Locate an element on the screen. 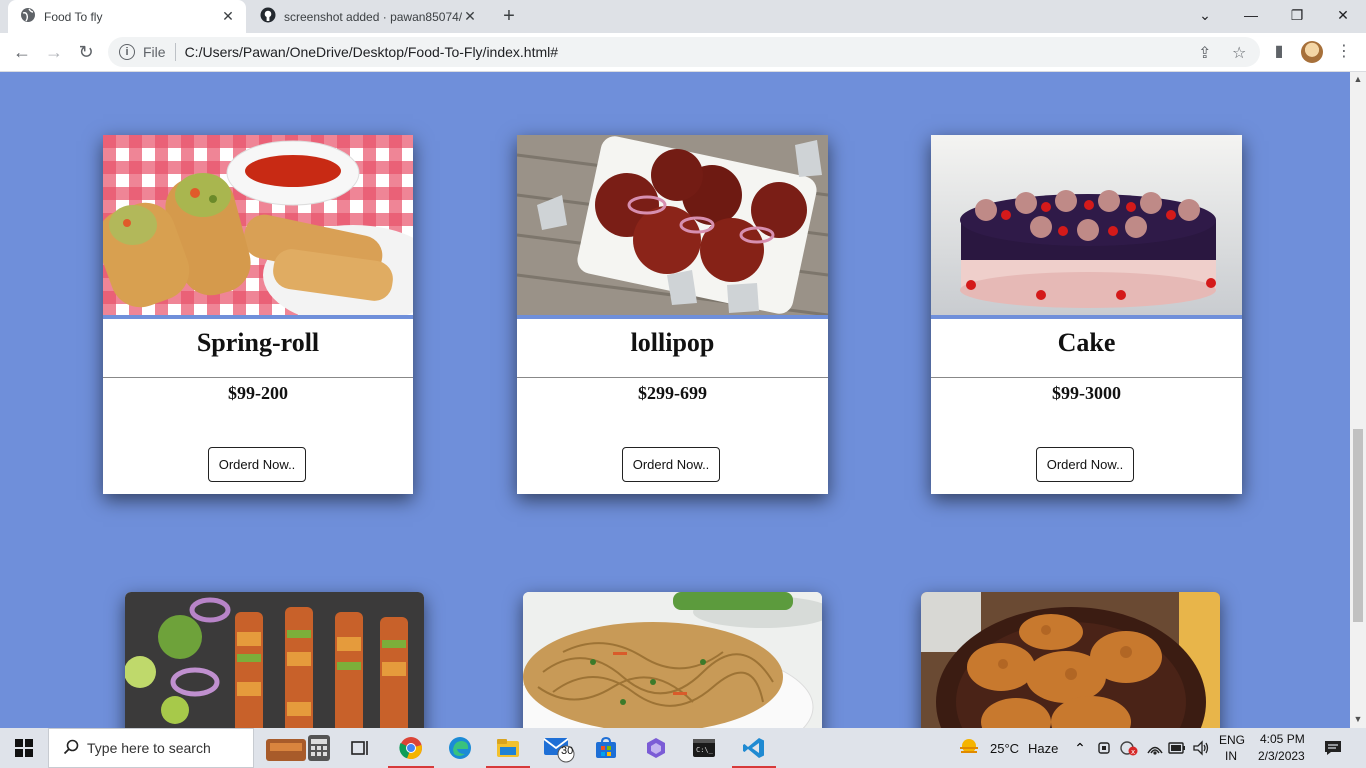 The image size is (1366, 768). weather-condition: Haze is located at coordinates (1043, 748).